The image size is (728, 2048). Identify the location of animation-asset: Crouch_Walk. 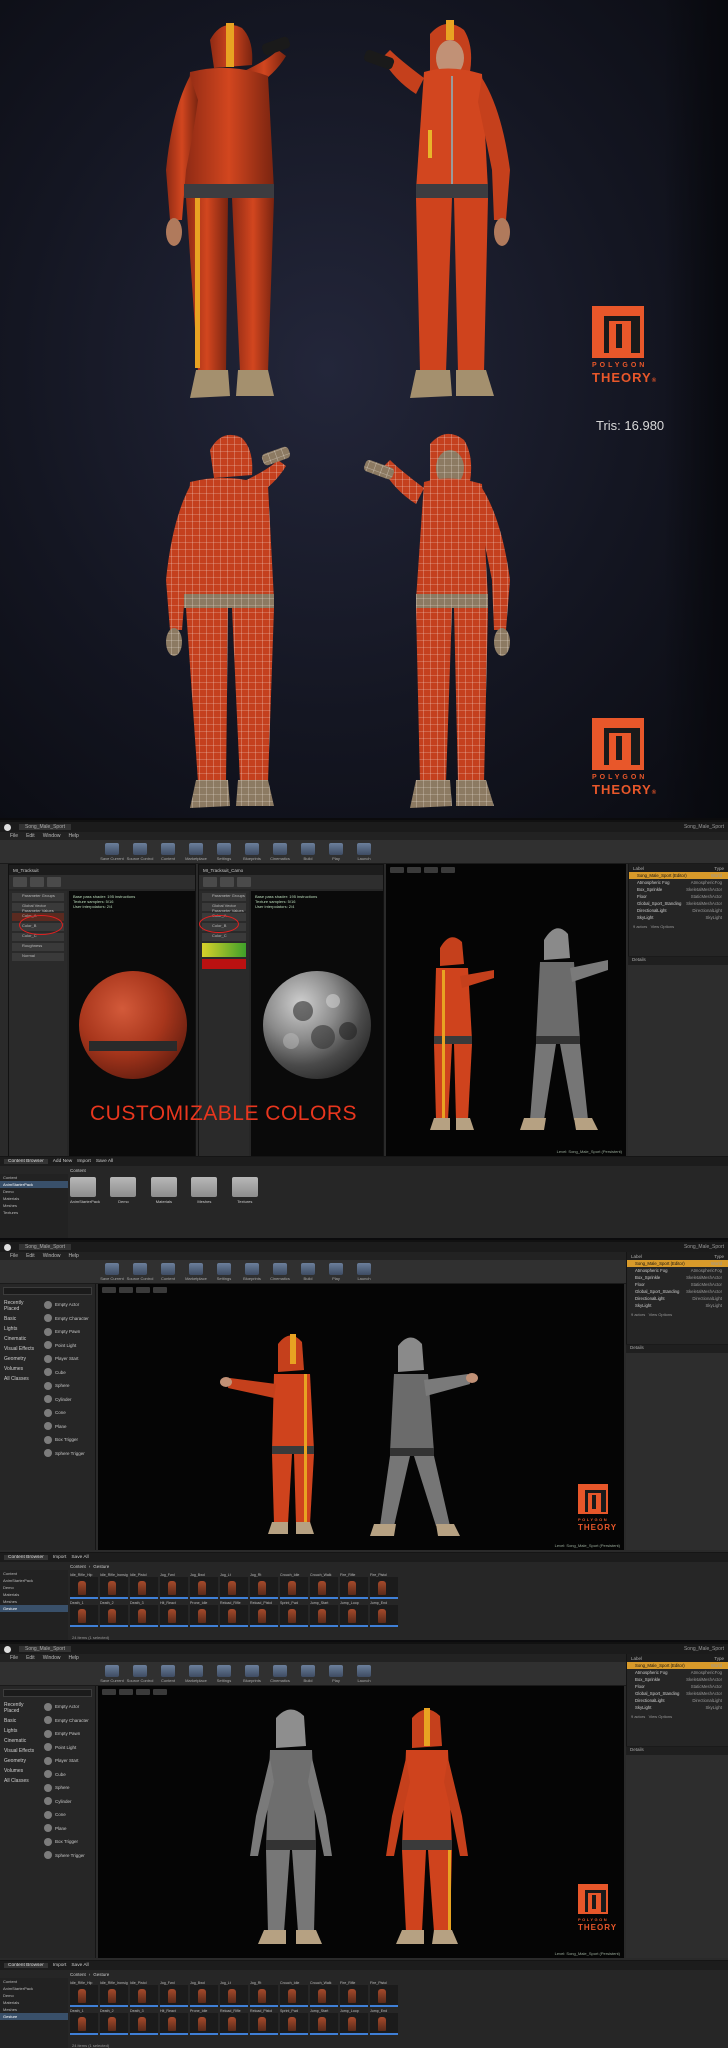
(324, 1994).